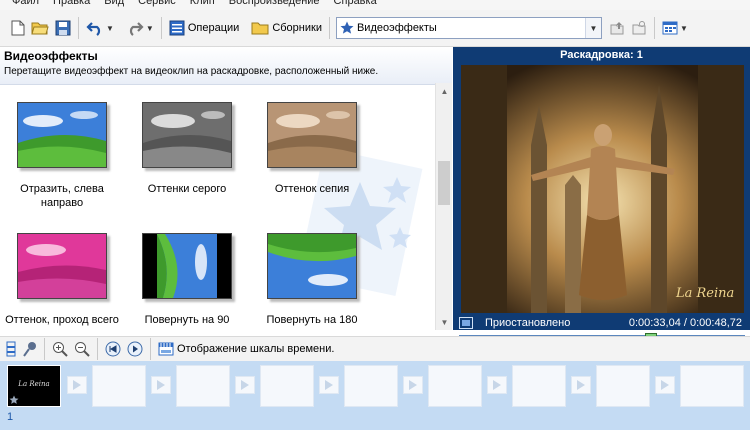 Image resolution: width=750 pixels, height=430 pixels. I want to click on storyboard-clip: La Reina, so click(34, 386).